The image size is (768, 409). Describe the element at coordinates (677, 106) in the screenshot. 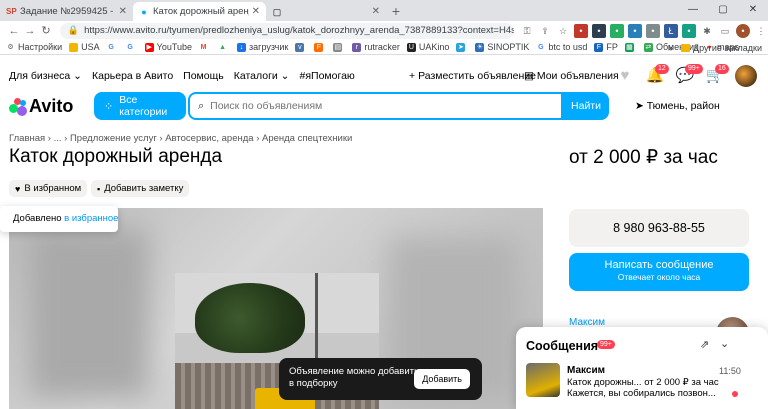

I see `location-selector: ➤ Тюмень, район` at that location.